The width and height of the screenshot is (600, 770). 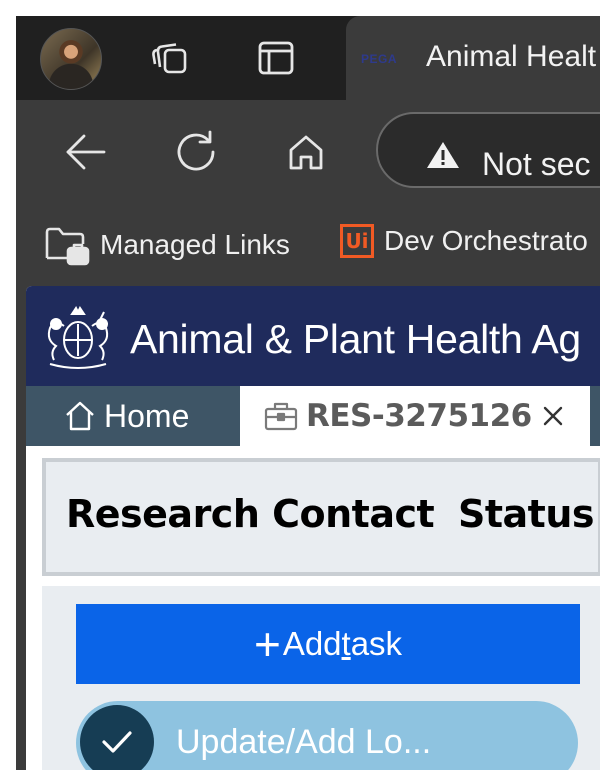 I want to click on case-type-title: Research Contact, so click(x=250, y=514).